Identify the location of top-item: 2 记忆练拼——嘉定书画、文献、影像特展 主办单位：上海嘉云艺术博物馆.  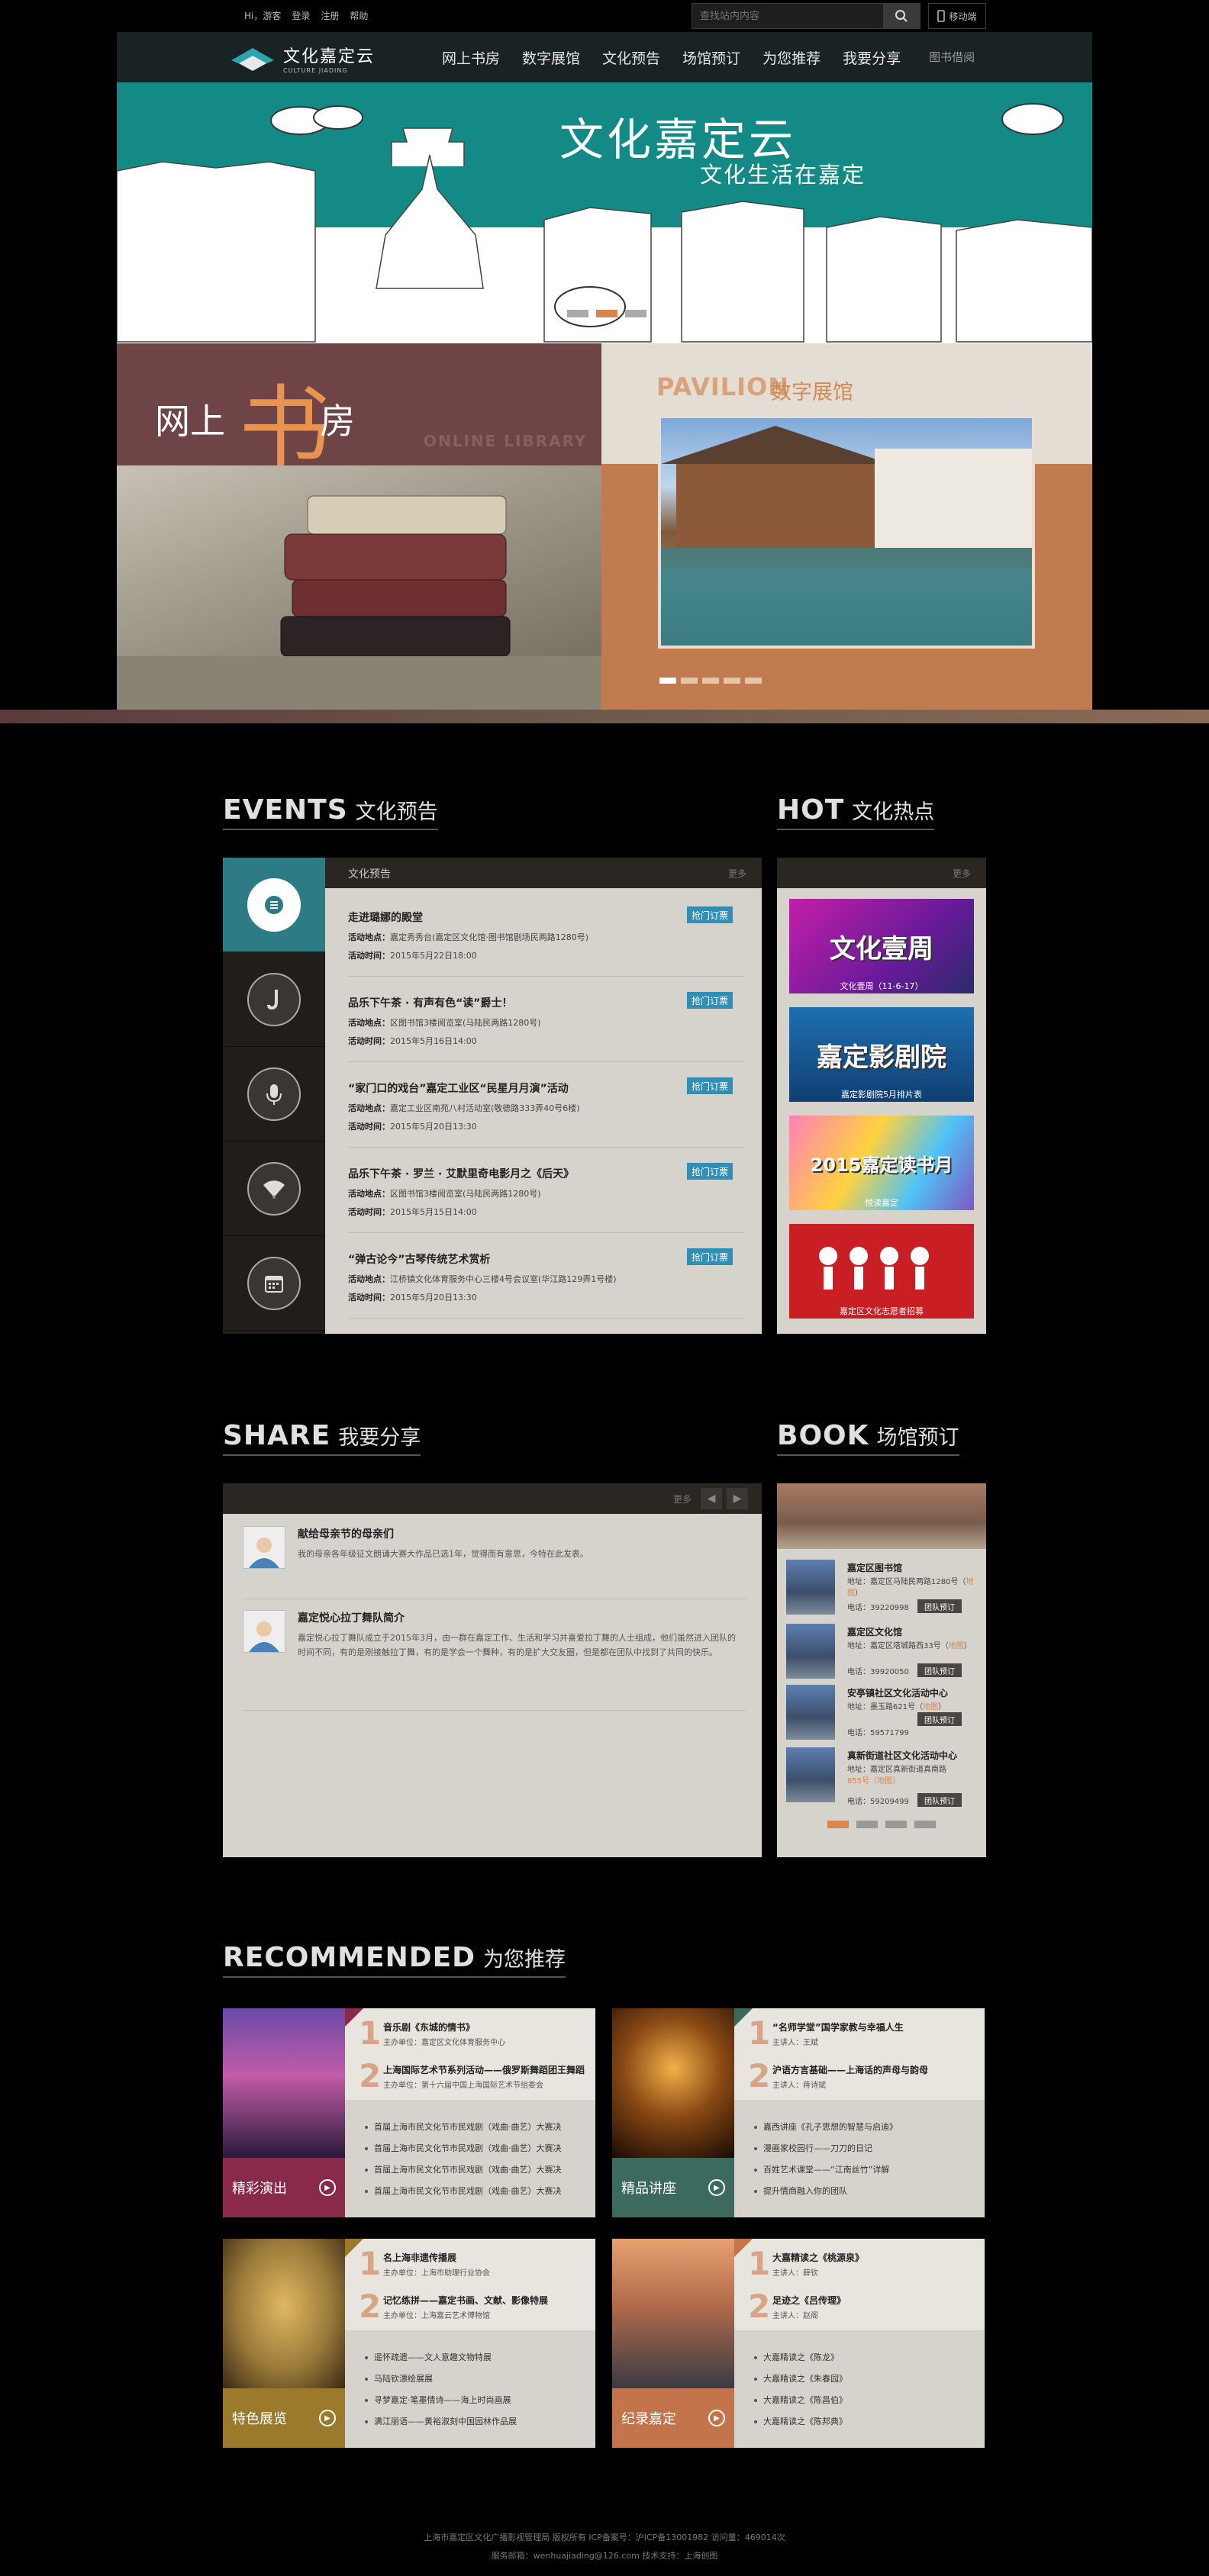
(470, 2307).